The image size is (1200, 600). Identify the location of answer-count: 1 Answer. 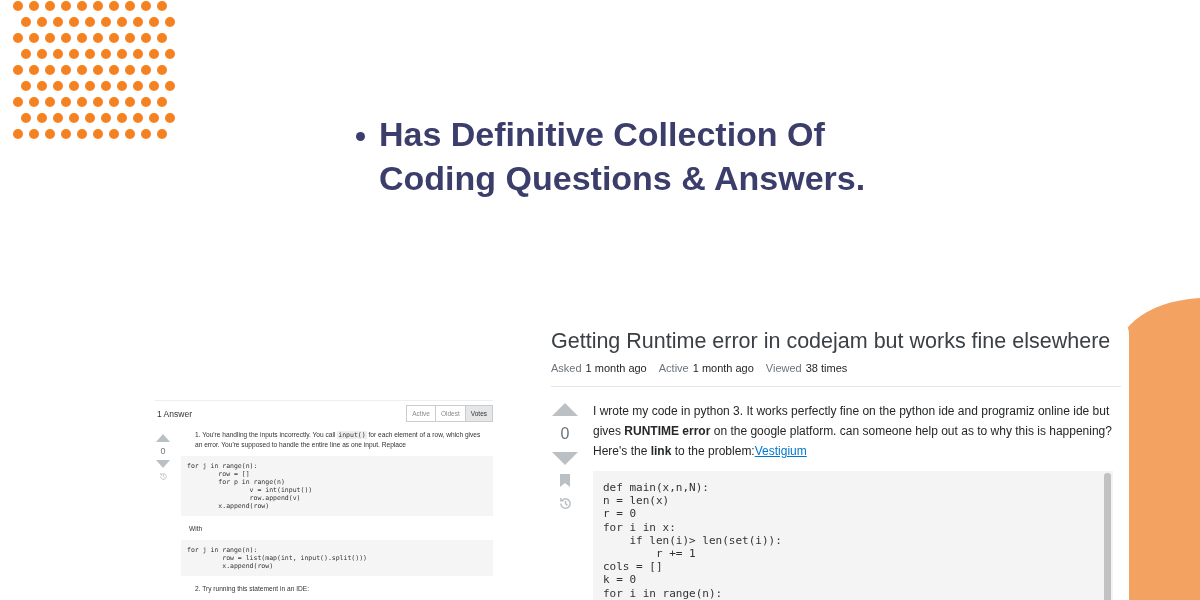
(174, 413).